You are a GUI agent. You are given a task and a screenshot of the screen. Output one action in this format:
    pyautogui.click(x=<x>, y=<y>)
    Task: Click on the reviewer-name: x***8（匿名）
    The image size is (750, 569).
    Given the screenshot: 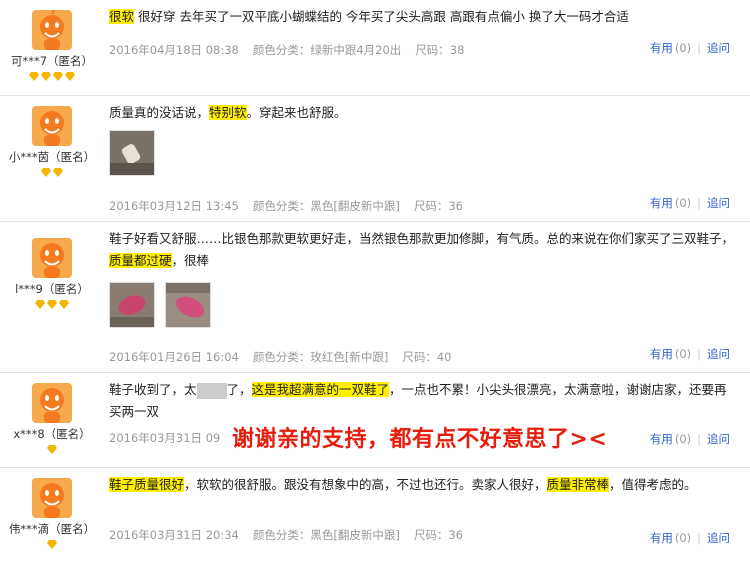 What is the action you would take?
    pyautogui.click(x=52, y=434)
    